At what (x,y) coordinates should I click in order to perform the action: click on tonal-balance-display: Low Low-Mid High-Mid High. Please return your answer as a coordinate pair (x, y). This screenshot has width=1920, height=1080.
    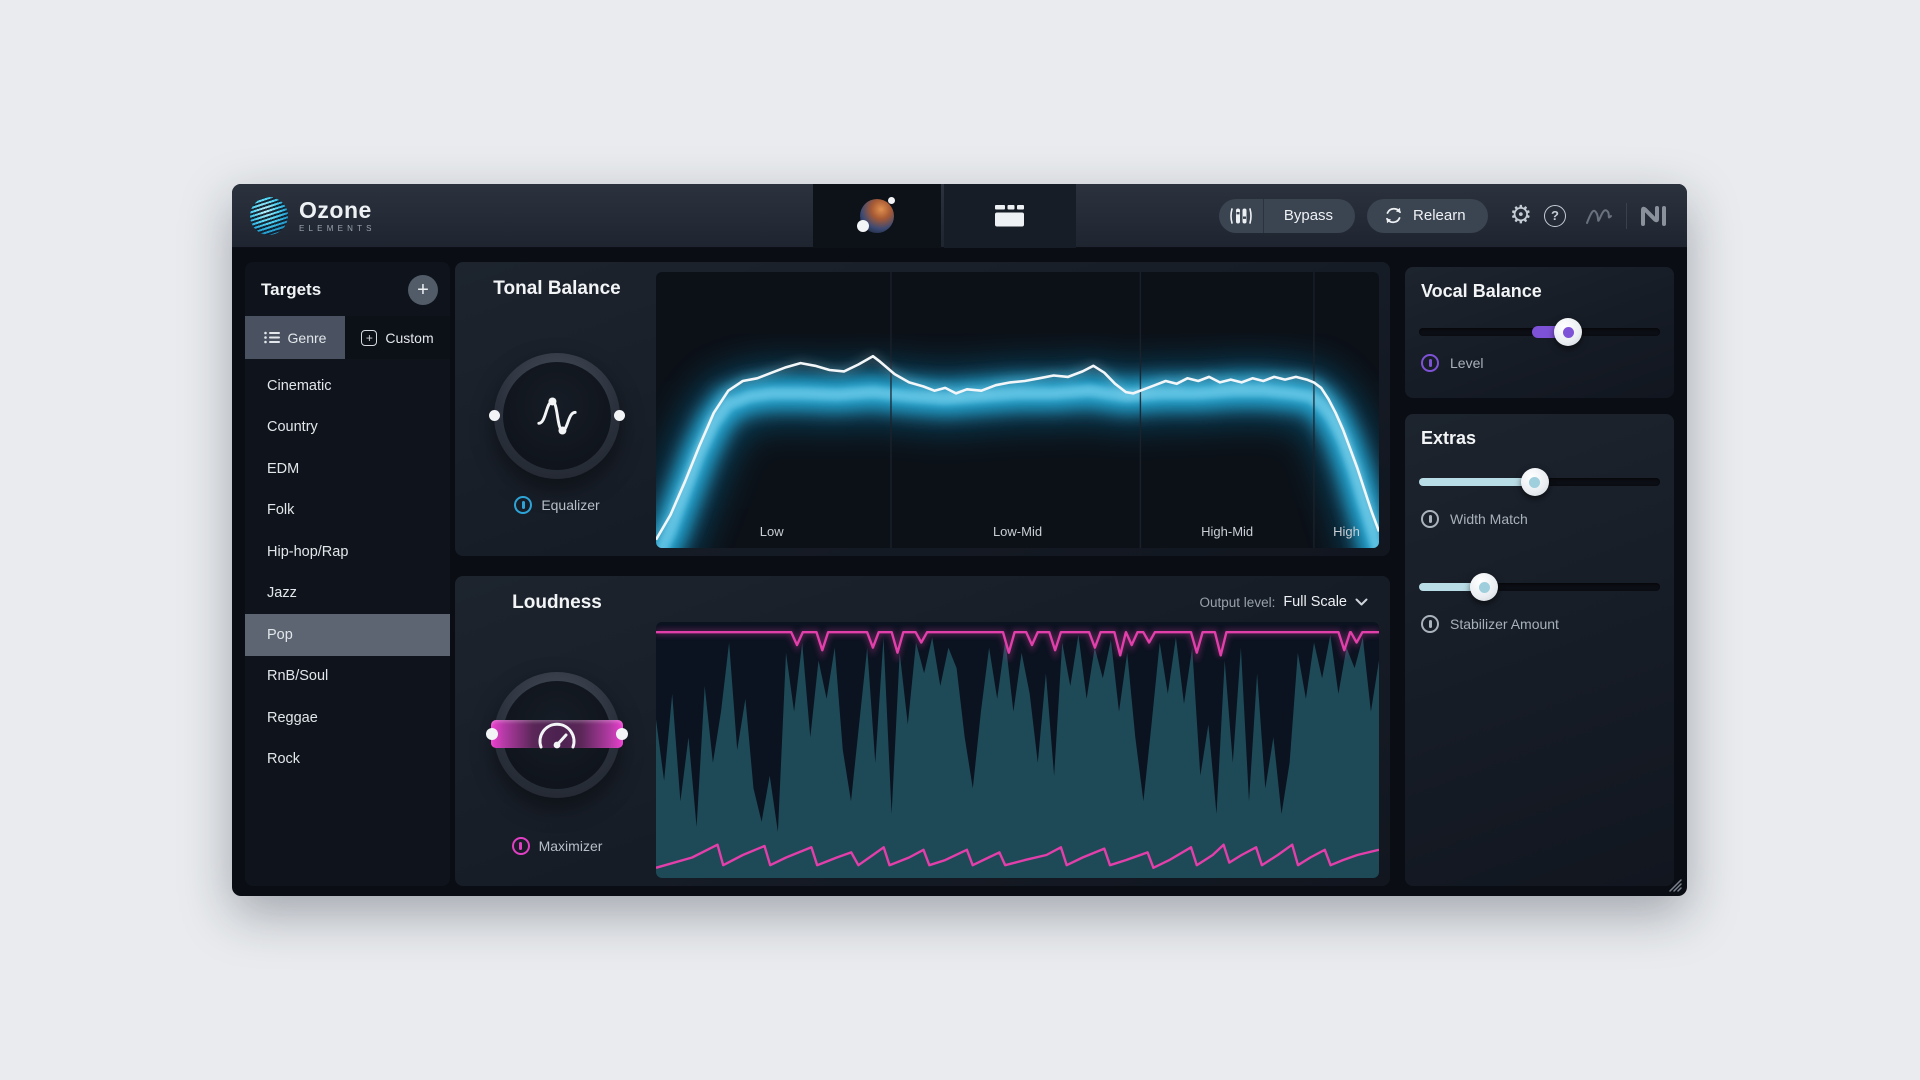
    Looking at the image, I should click on (1017, 410).